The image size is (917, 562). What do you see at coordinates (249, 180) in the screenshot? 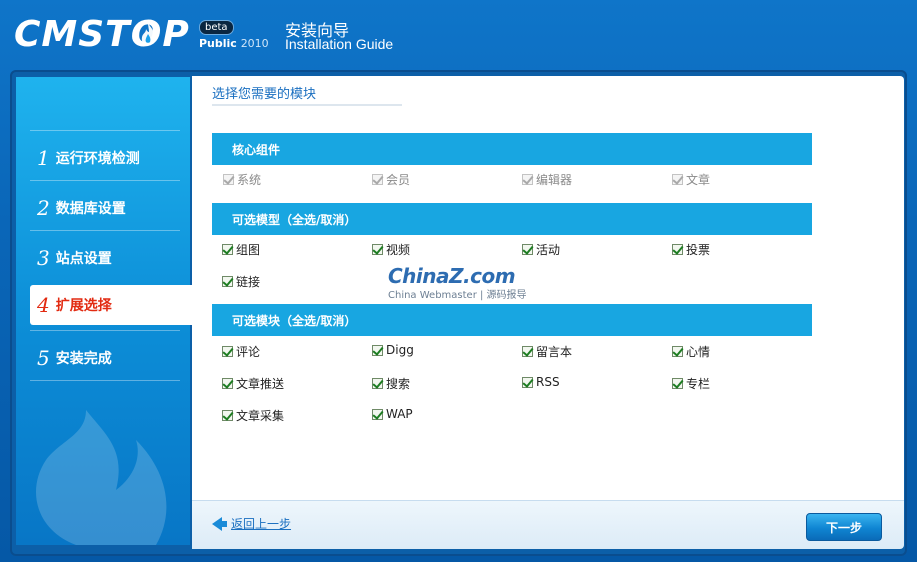
I see `checkbox-label: 系统` at bounding box center [249, 180].